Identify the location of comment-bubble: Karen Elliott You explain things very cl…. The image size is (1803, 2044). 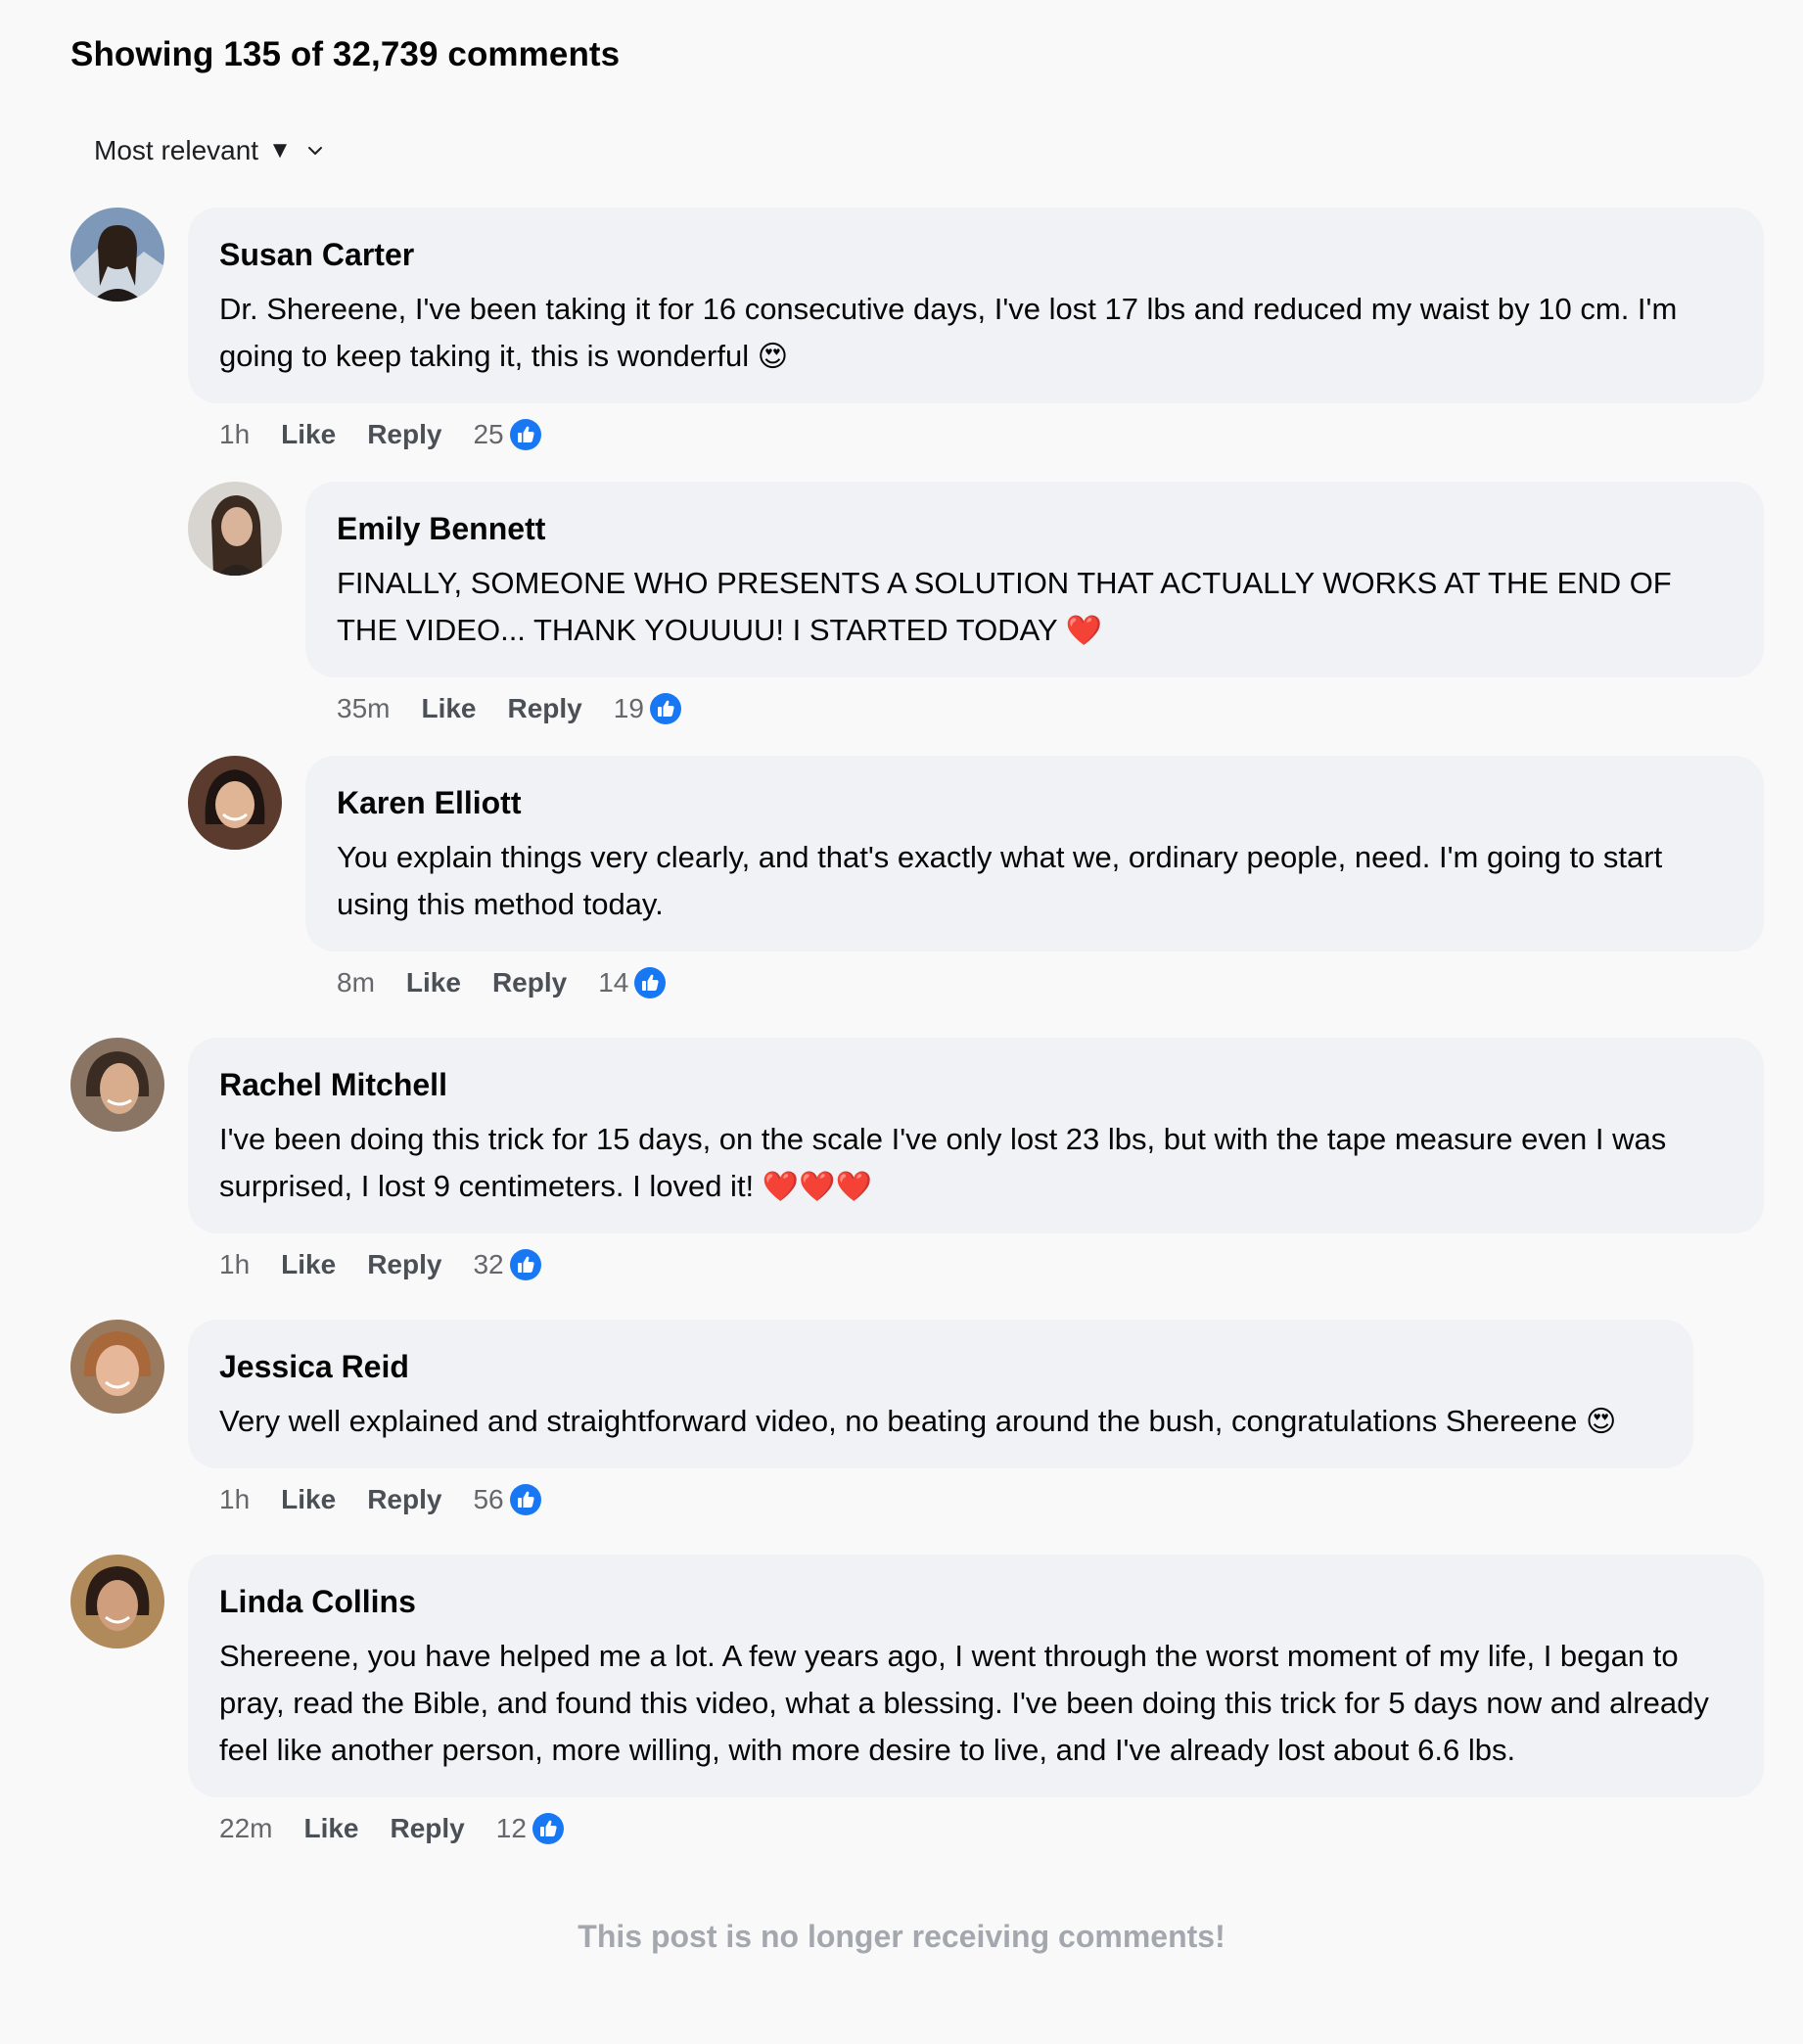
(1034, 854).